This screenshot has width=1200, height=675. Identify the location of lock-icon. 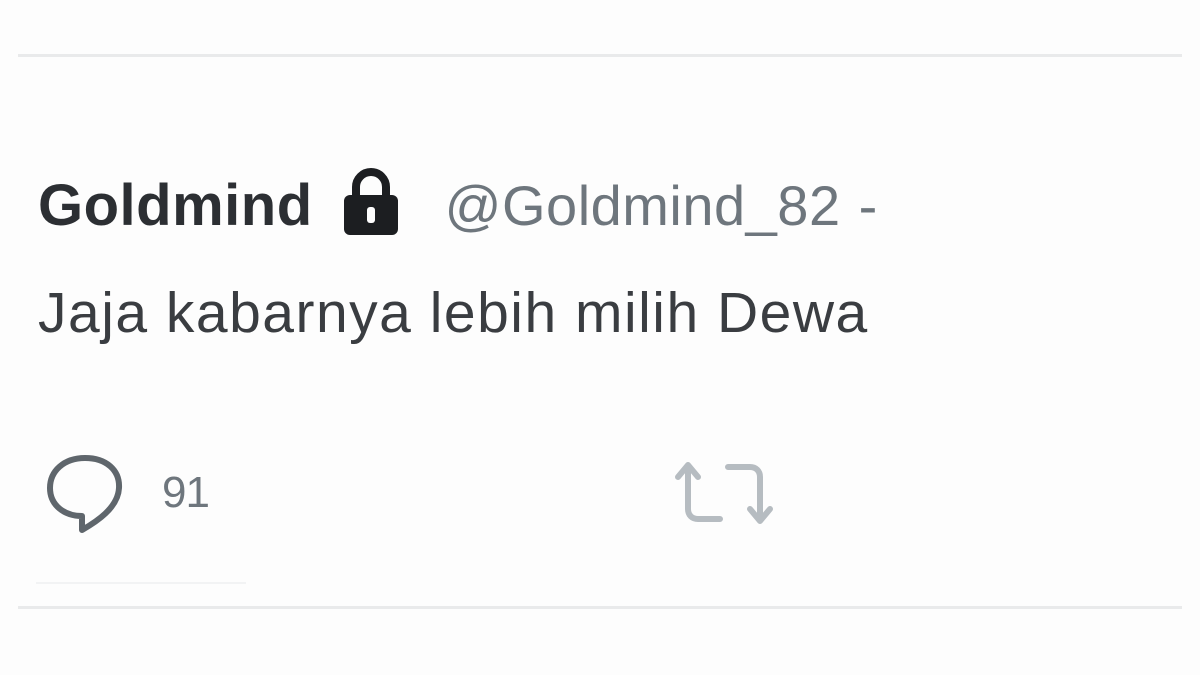
(371, 201).